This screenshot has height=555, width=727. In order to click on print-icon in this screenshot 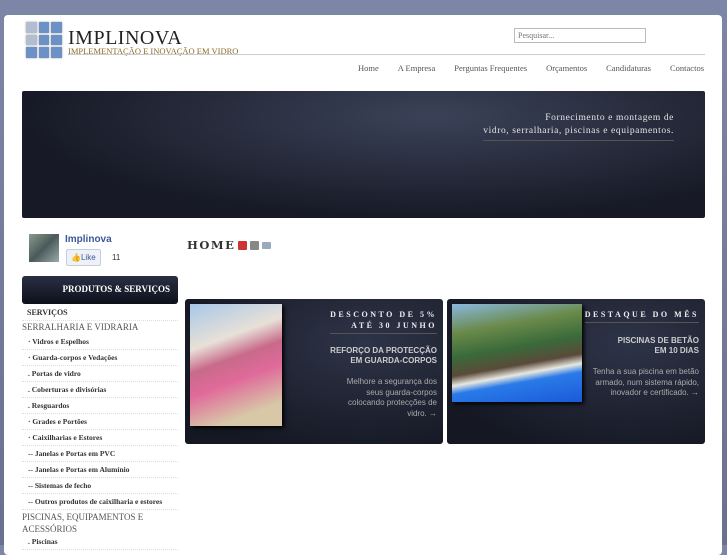, I will do `click(255, 245)`.